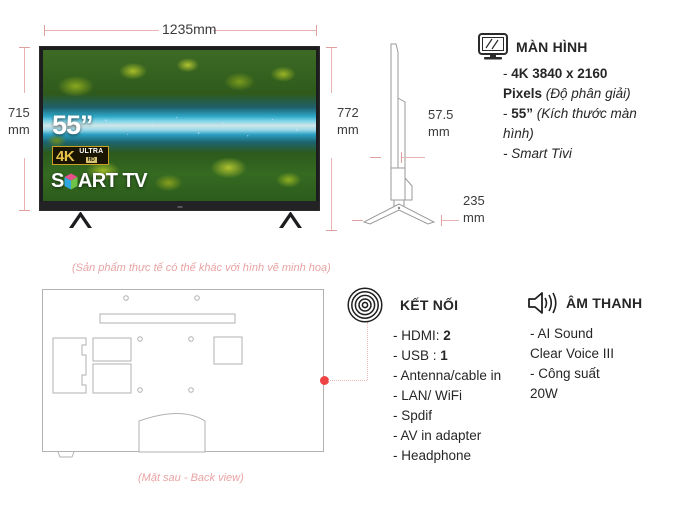 Image resolution: width=696 pixels, height=522 pixels. Describe the element at coordinates (101, 30) in the screenshot. I see `width-dim-line-left` at that location.